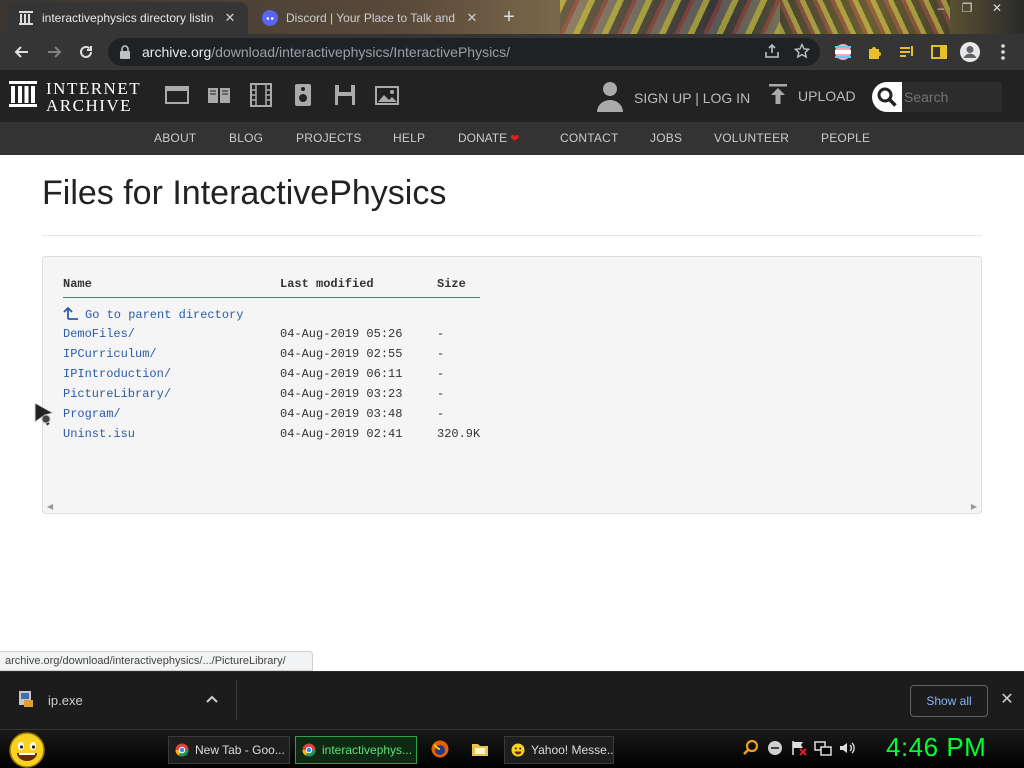  I want to click on nav-donate: DONATE ❤, so click(488, 138).